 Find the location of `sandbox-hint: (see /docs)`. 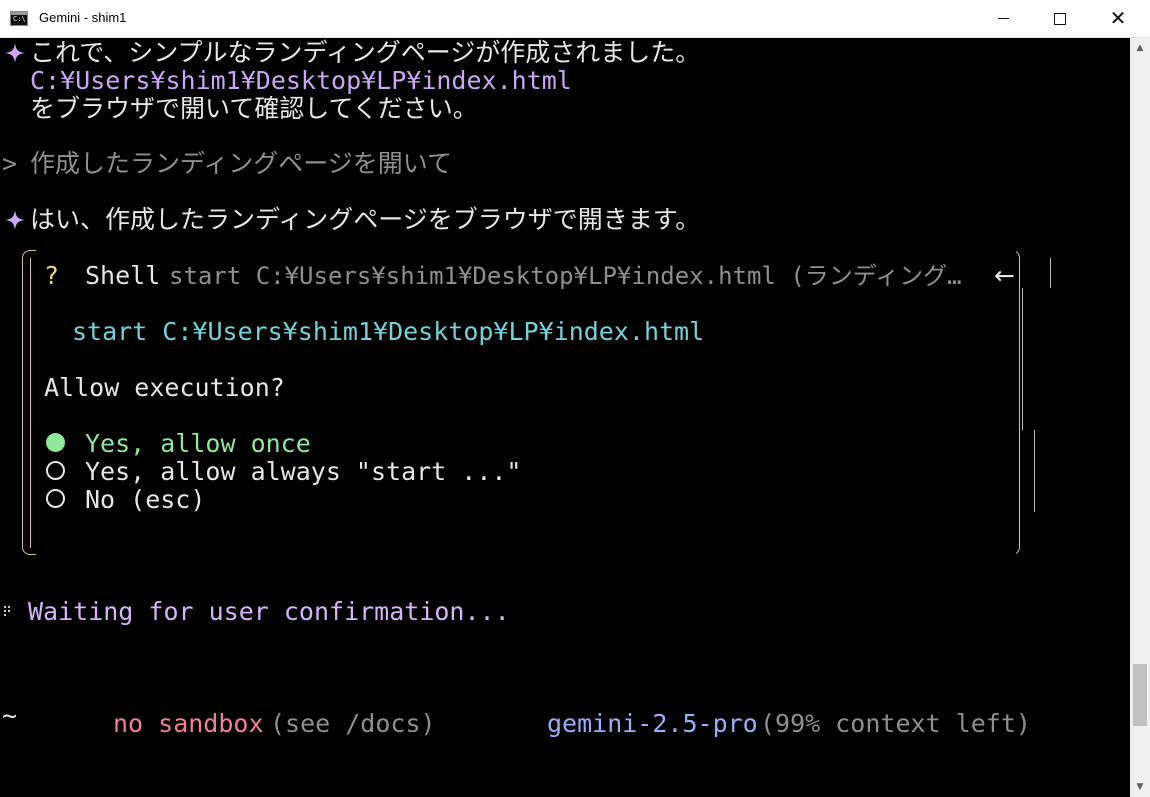

sandbox-hint: (see /docs) is located at coordinates (353, 723).